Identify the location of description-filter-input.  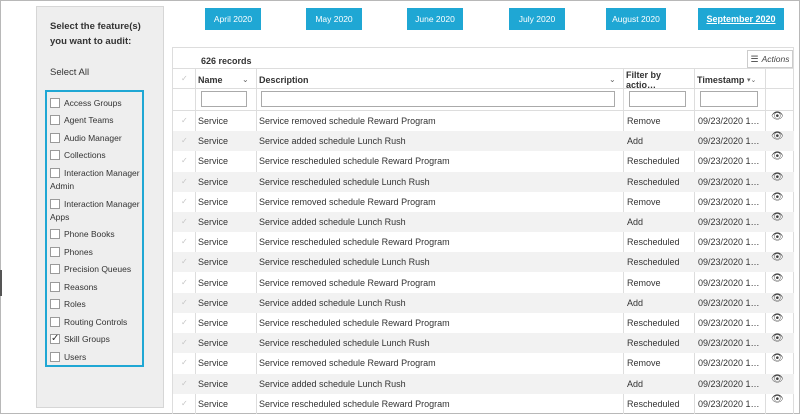
(438, 99).